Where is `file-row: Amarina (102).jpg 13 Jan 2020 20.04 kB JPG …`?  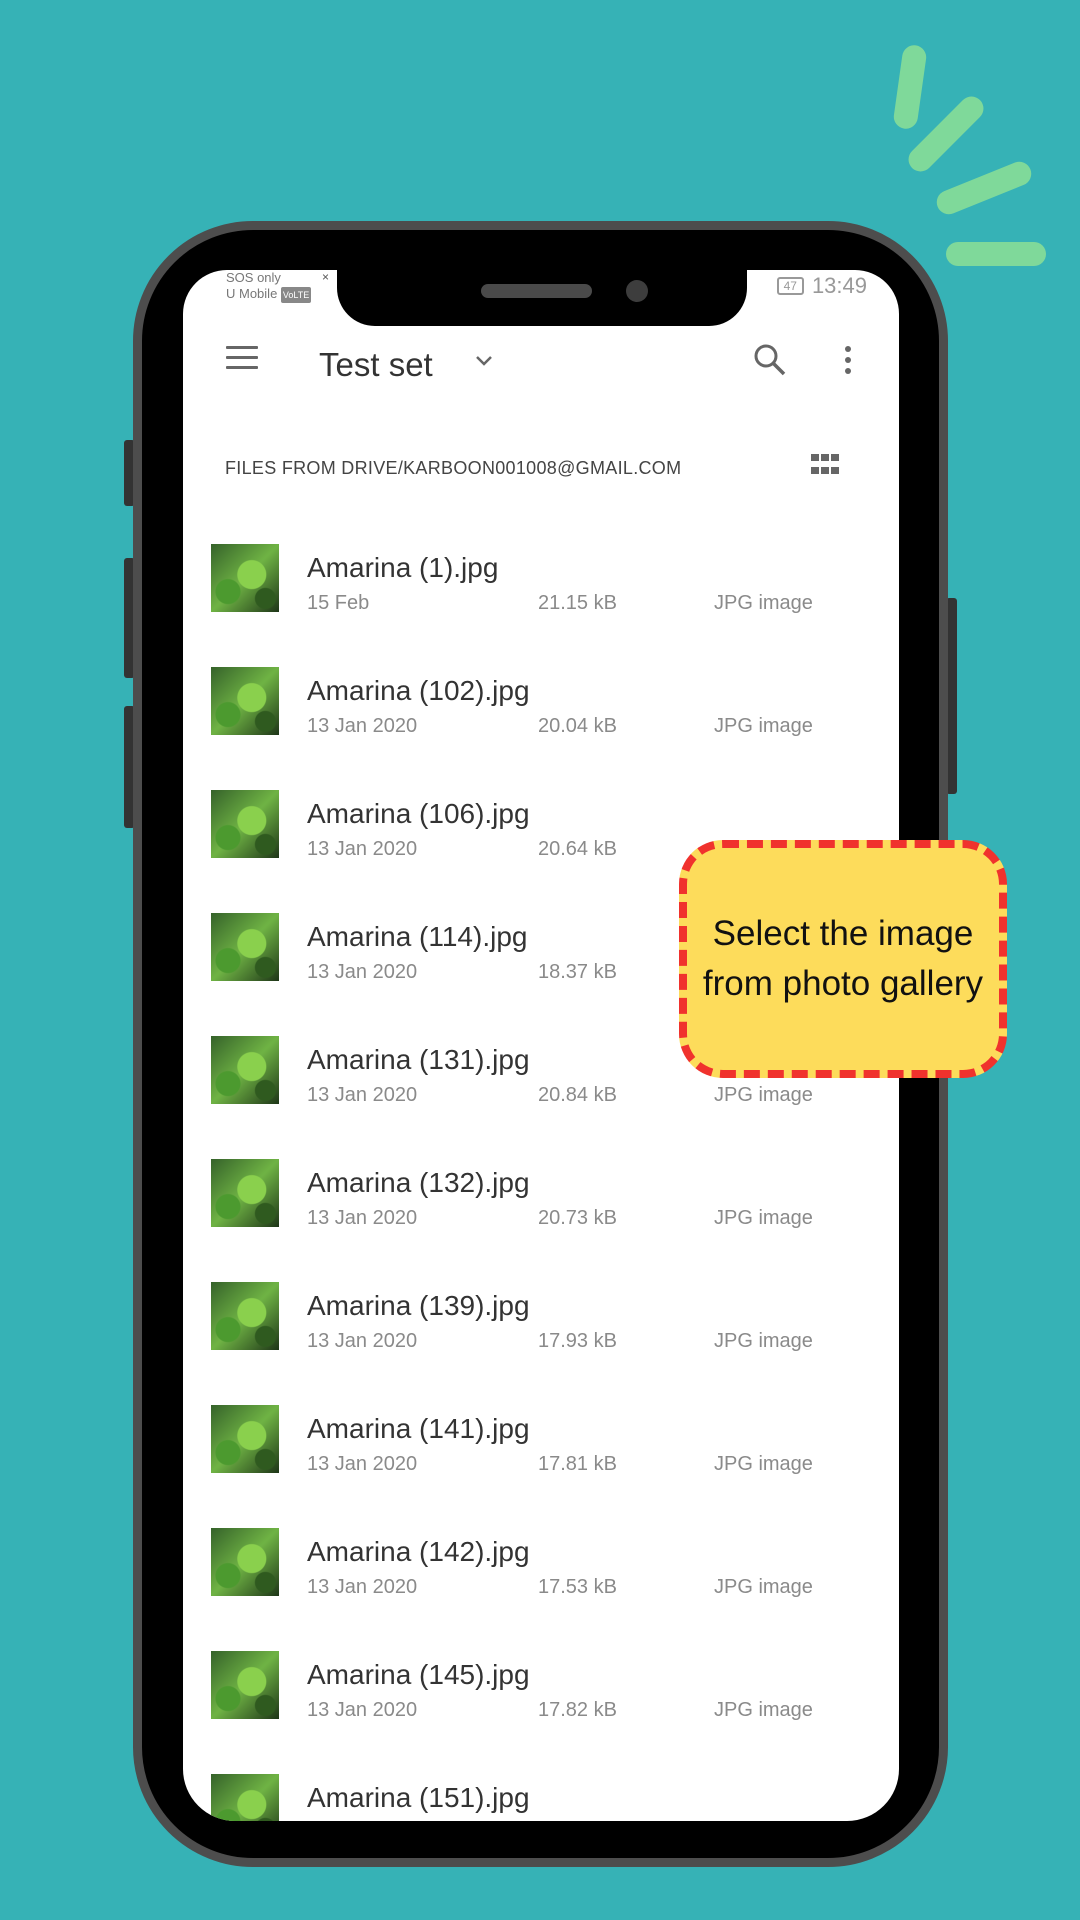
file-row: Amarina (102).jpg 13 Jan 2020 20.04 kB JPG … is located at coordinates (541, 716).